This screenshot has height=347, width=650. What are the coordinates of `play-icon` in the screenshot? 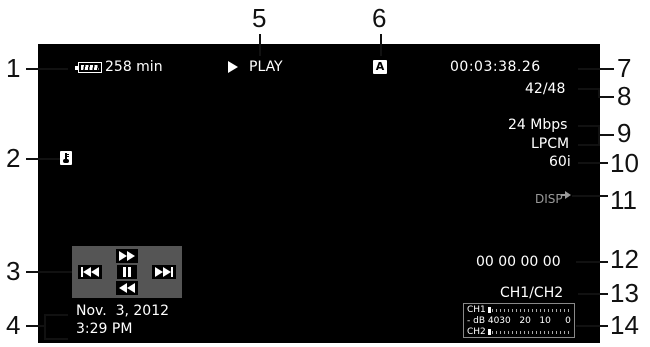 It's located at (233, 67).